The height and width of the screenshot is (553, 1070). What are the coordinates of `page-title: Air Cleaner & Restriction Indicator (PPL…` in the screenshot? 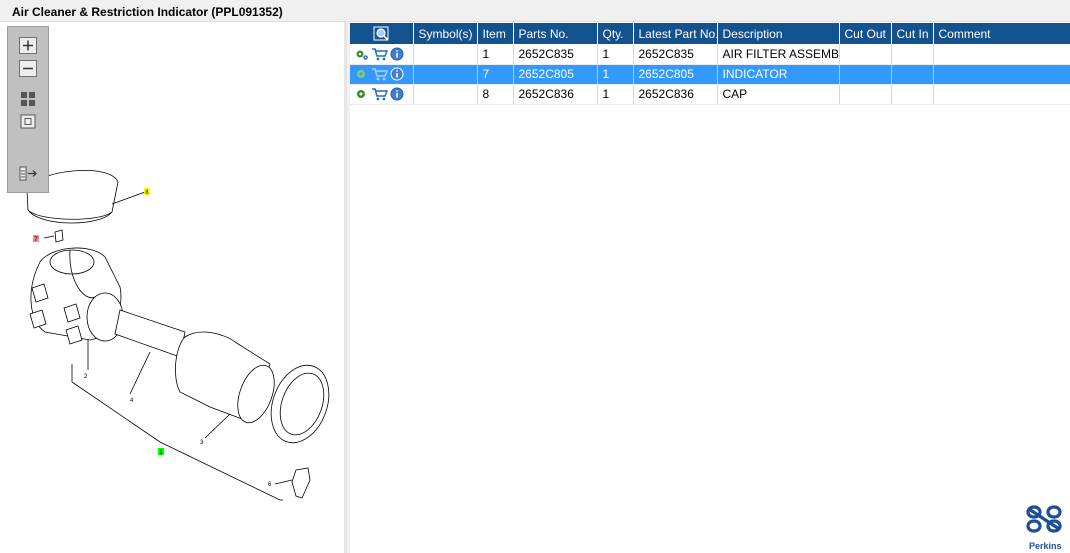 It's located at (147, 12).